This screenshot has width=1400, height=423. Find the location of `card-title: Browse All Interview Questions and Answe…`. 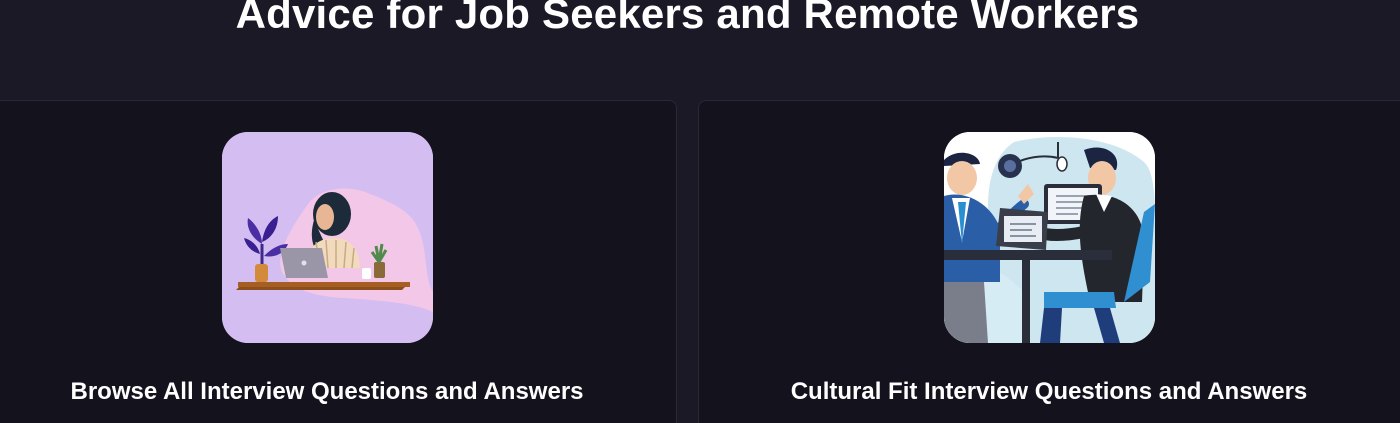

card-title: Browse All Interview Questions and Answe… is located at coordinates (331, 392).